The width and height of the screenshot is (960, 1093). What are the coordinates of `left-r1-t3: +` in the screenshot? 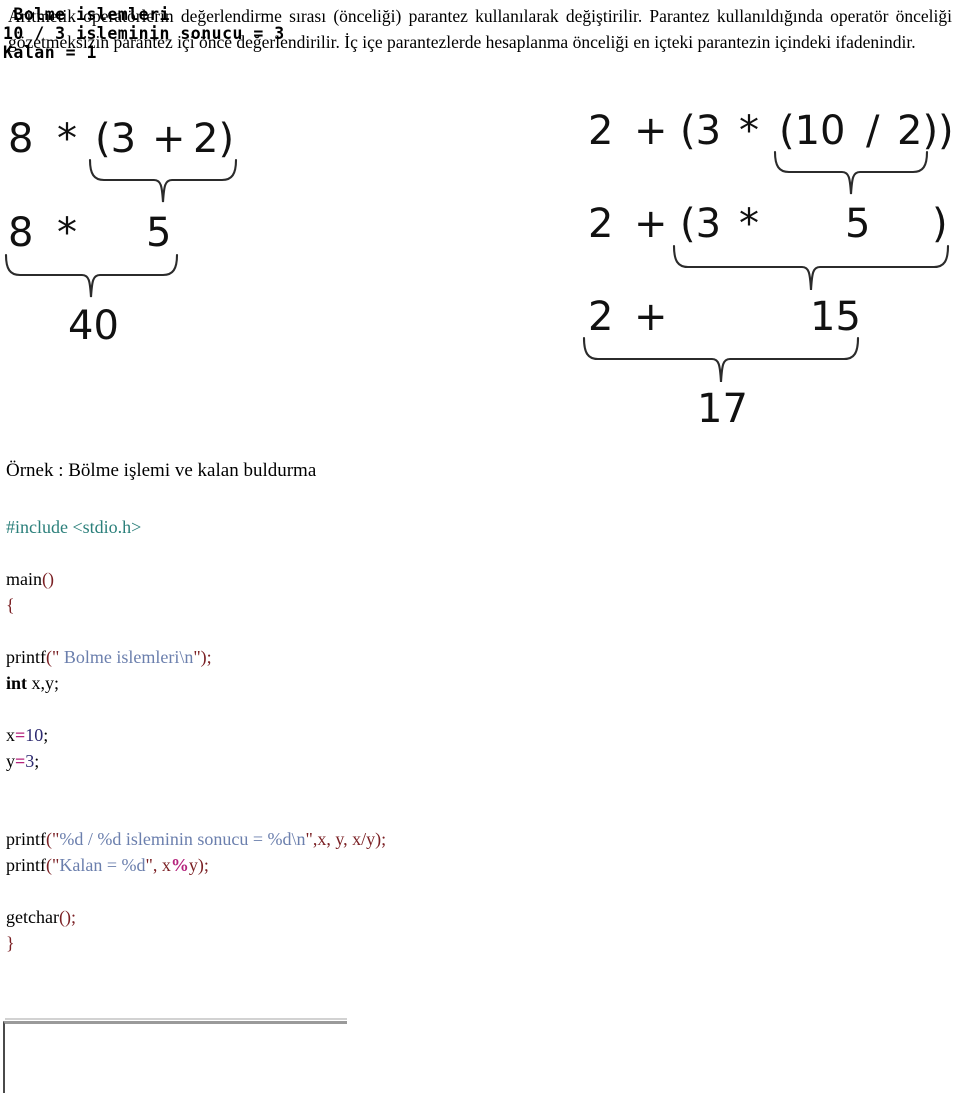 It's located at (169, 139).